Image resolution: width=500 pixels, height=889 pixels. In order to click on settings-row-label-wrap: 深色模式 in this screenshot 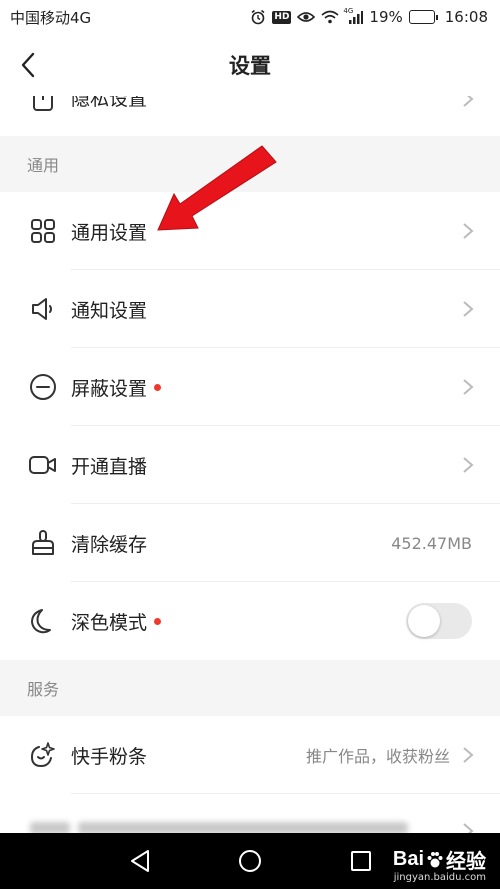, I will do `click(116, 621)`.